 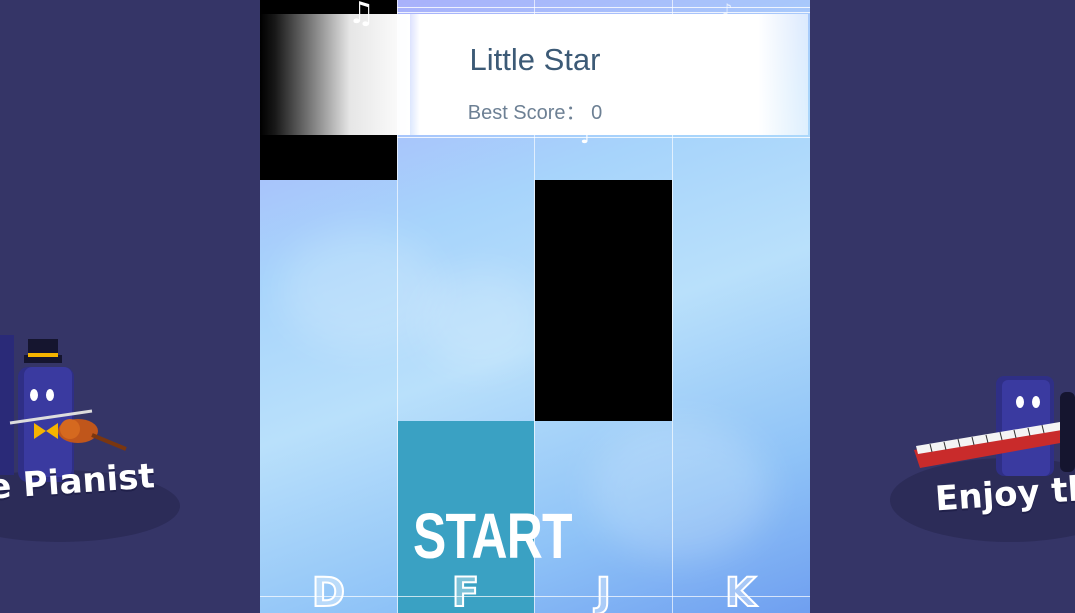 What do you see at coordinates (994, 426) in the screenshot?
I see `keyboardist-character` at bounding box center [994, 426].